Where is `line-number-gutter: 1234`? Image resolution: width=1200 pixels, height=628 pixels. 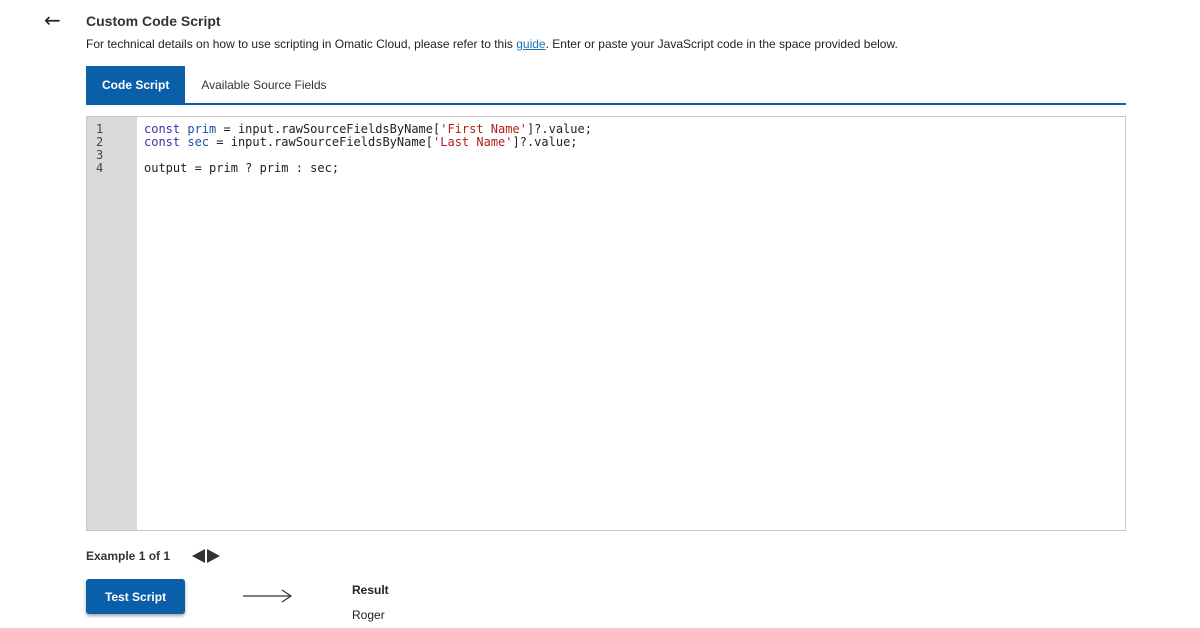 line-number-gutter: 1234 is located at coordinates (112, 323).